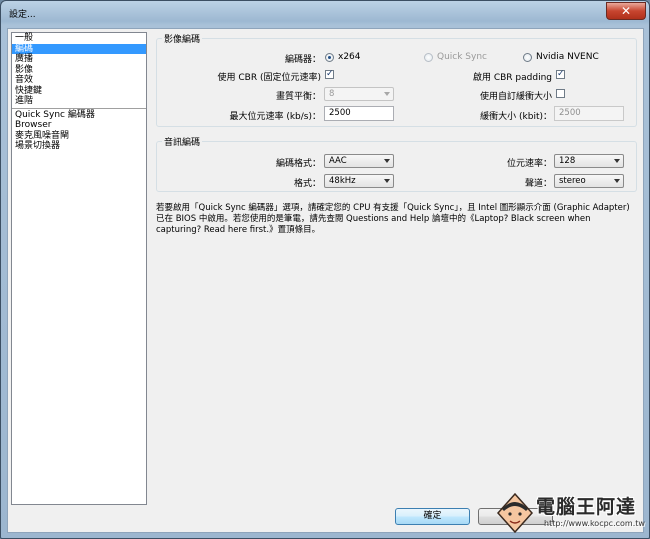 The image size is (650, 539). What do you see at coordinates (342, 181) in the screenshot?
I see `audio-format-value: 48kHz` at bounding box center [342, 181].